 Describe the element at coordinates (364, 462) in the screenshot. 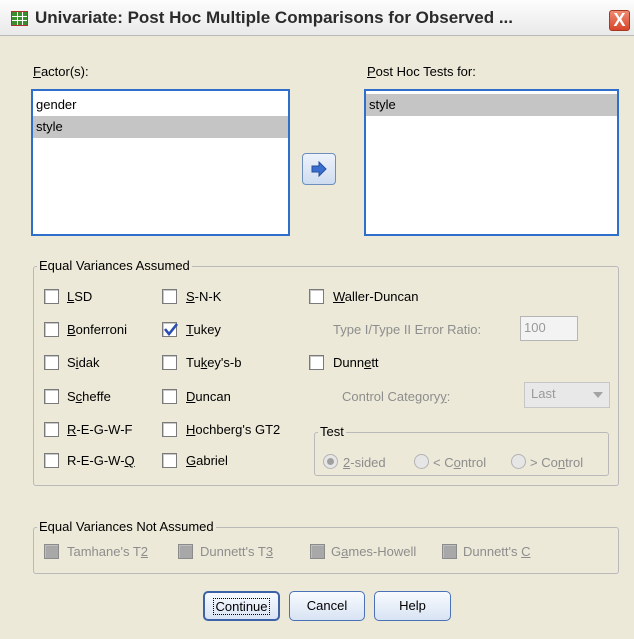

I see `two-sided-label: 2-sided` at that location.